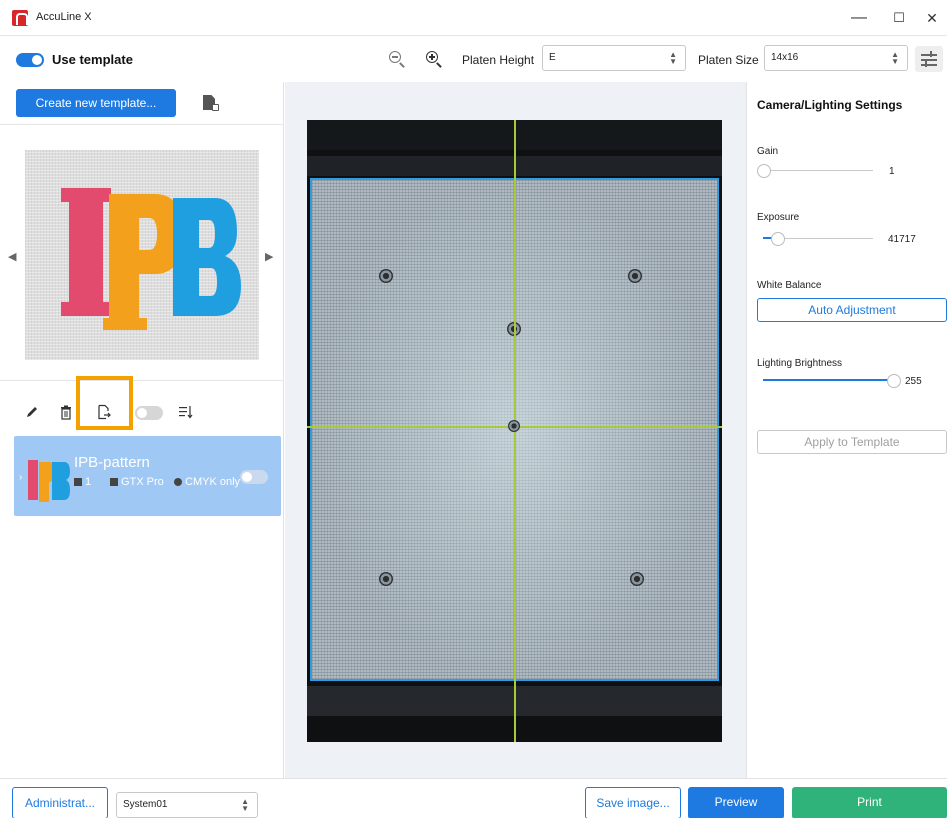  Describe the element at coordinates (207, 482) in the screenshot. I see `template-mode: CMYK only` at that location.